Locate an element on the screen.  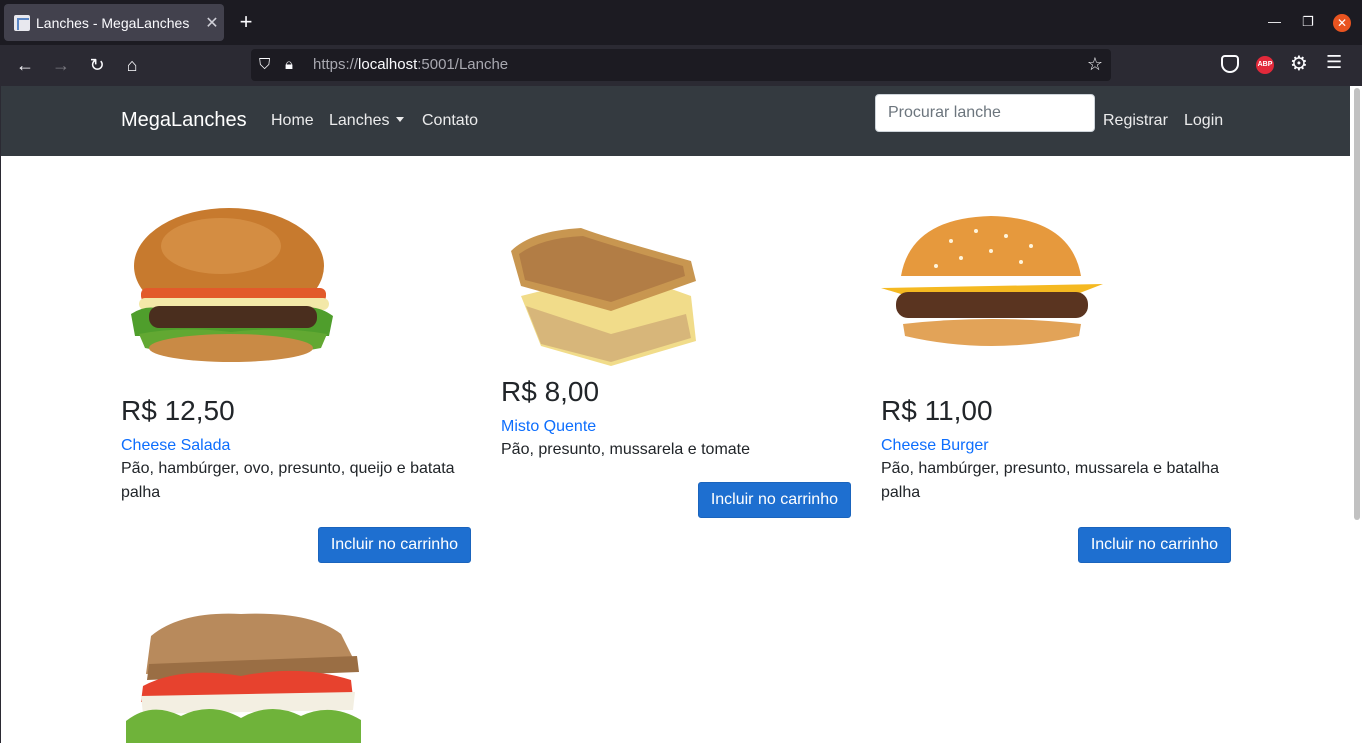
product-name-link: Cheese Burger is located at coordinates (1056, 446).